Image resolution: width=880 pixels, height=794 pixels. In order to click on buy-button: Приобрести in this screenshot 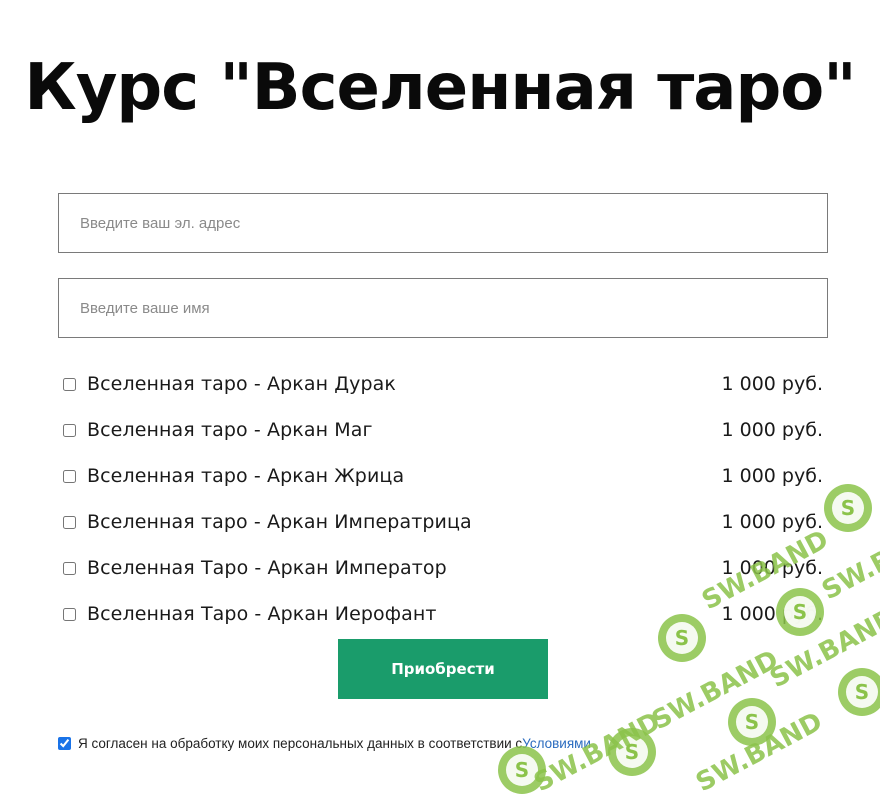, I will do `click(443, 669)`.